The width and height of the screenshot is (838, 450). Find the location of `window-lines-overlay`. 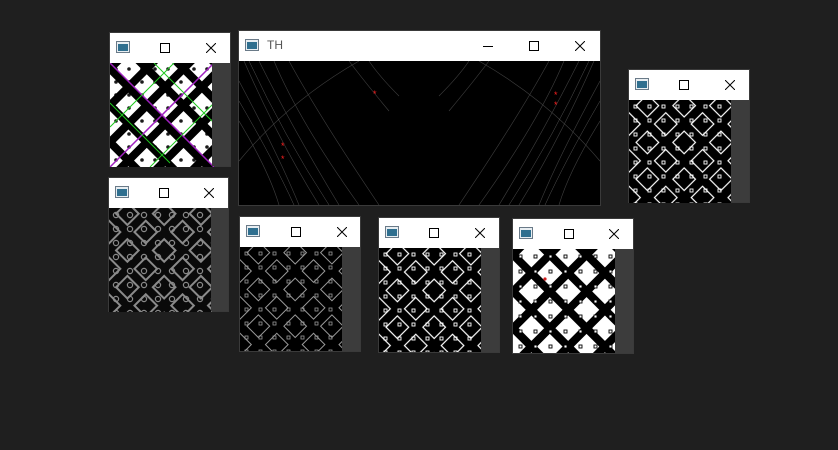

window-lines-overlay is located at coordinates (170, 100).